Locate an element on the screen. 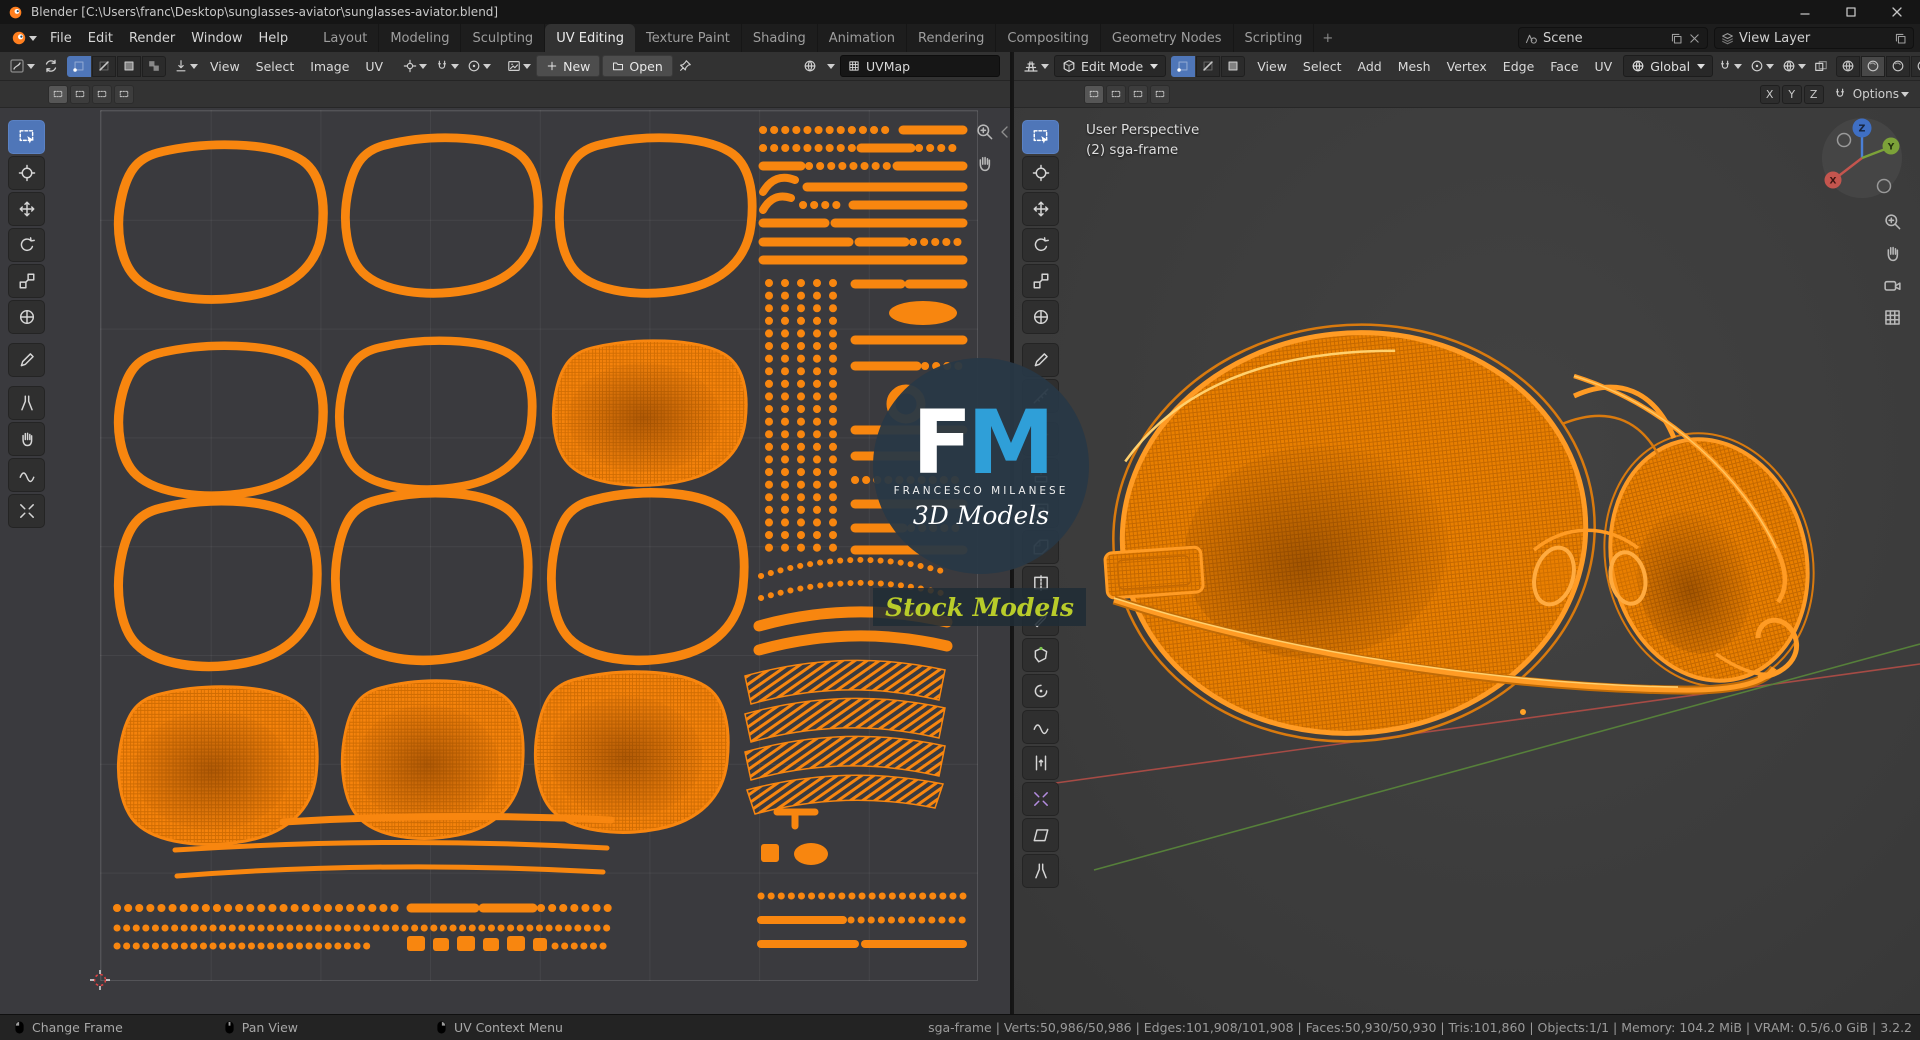 The width and height of the screenshot is (1920, 1040). tab-geometry-nodes: Geometry Nodes is located at coordinates (1167, 38).